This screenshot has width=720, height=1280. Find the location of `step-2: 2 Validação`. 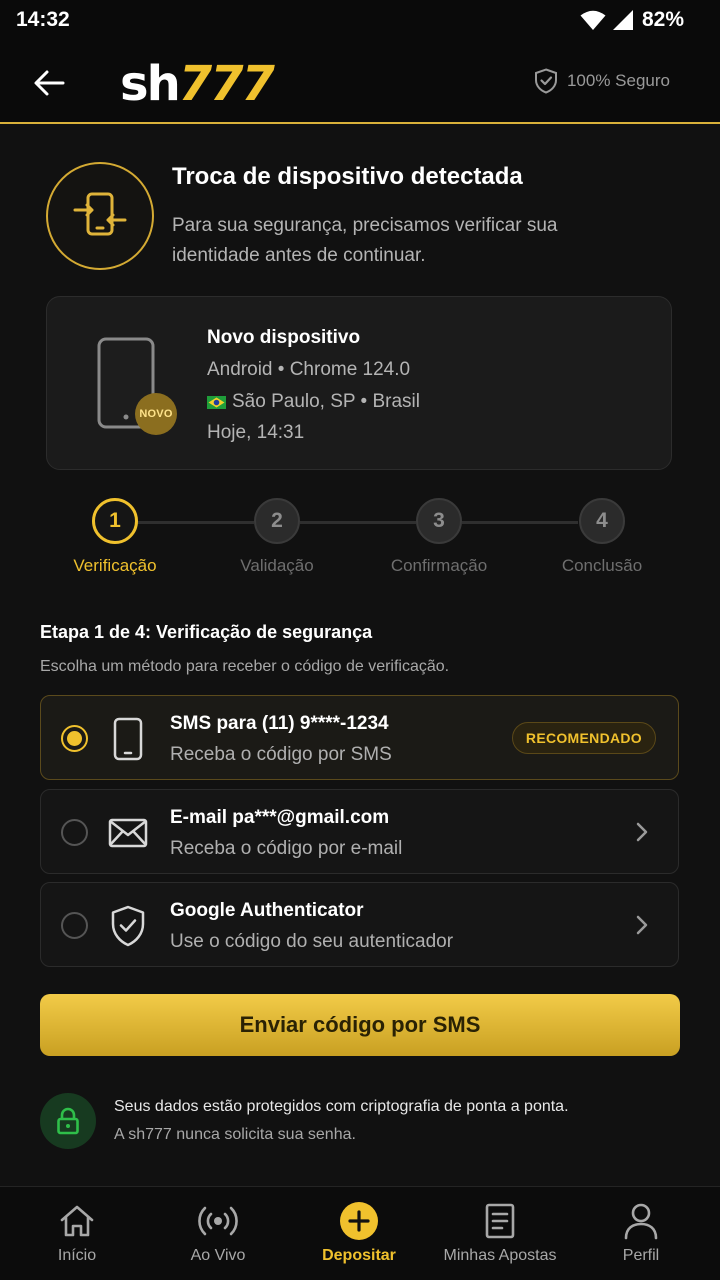

step-2: 2 Validação is located at coordinates (277, 537).